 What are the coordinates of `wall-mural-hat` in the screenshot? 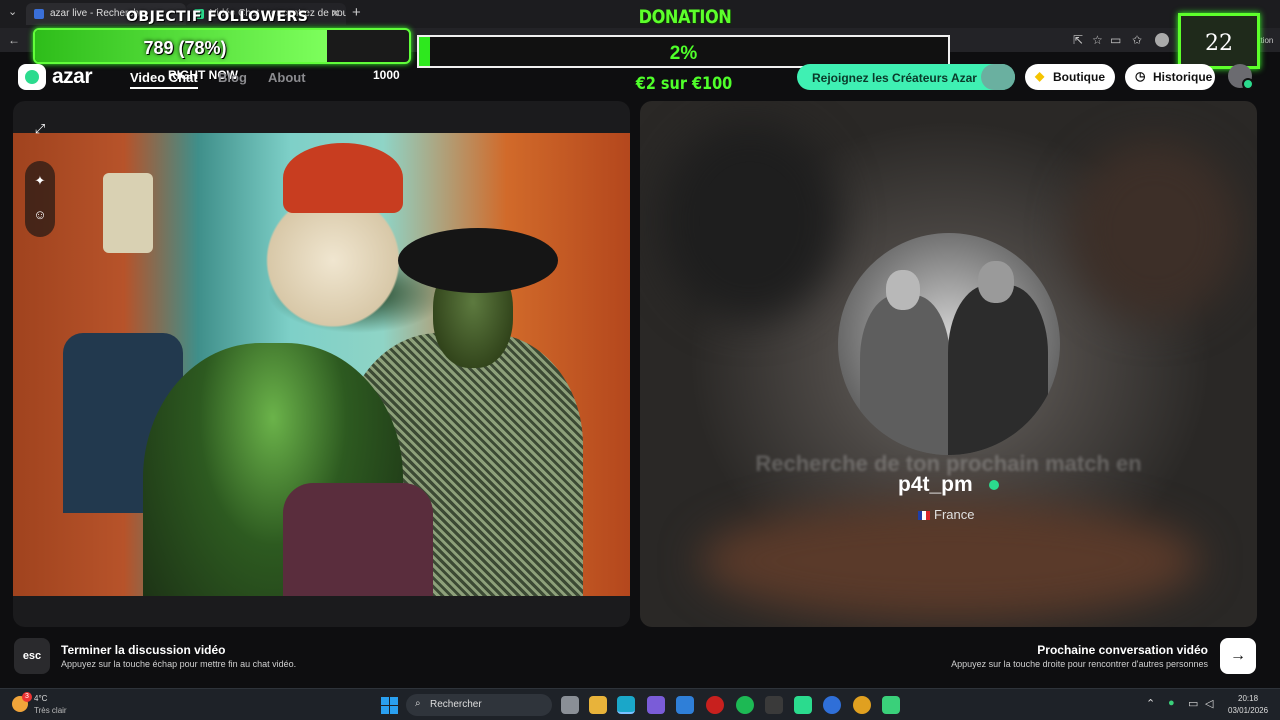 It's located at (343, 178).